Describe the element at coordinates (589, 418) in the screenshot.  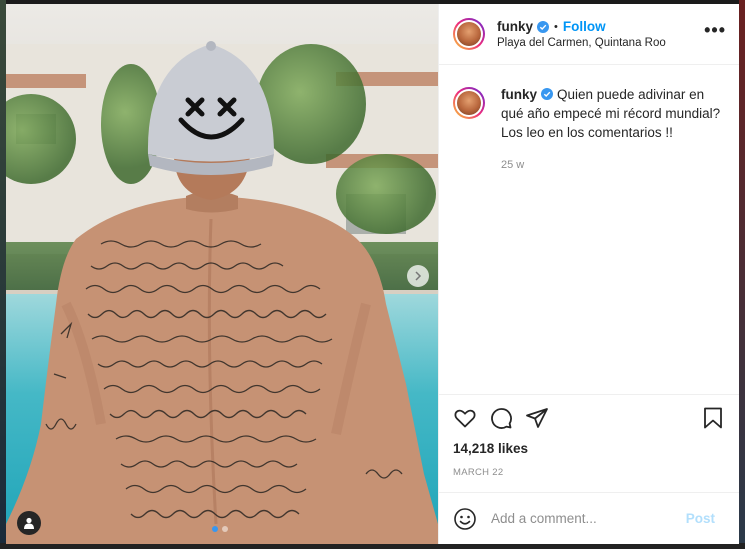
I see `action-bar` at that location.